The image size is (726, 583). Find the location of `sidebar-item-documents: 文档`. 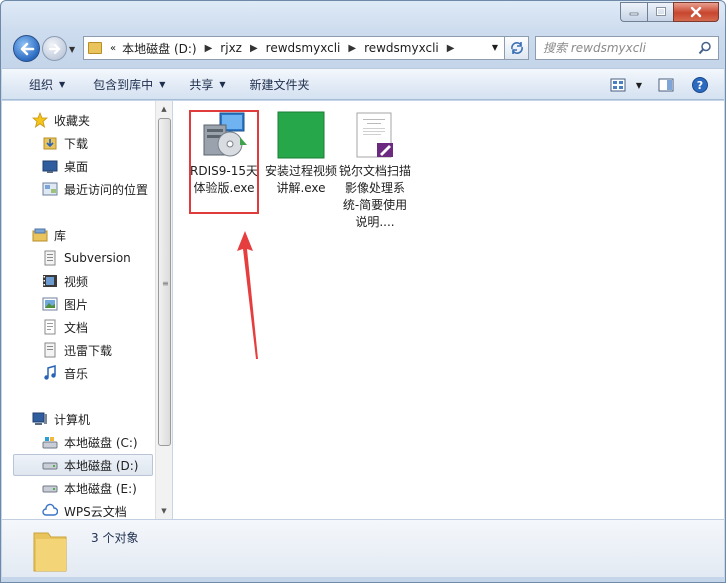

sidebar-item-documents: 文档 is located at coordinates (78, 327).